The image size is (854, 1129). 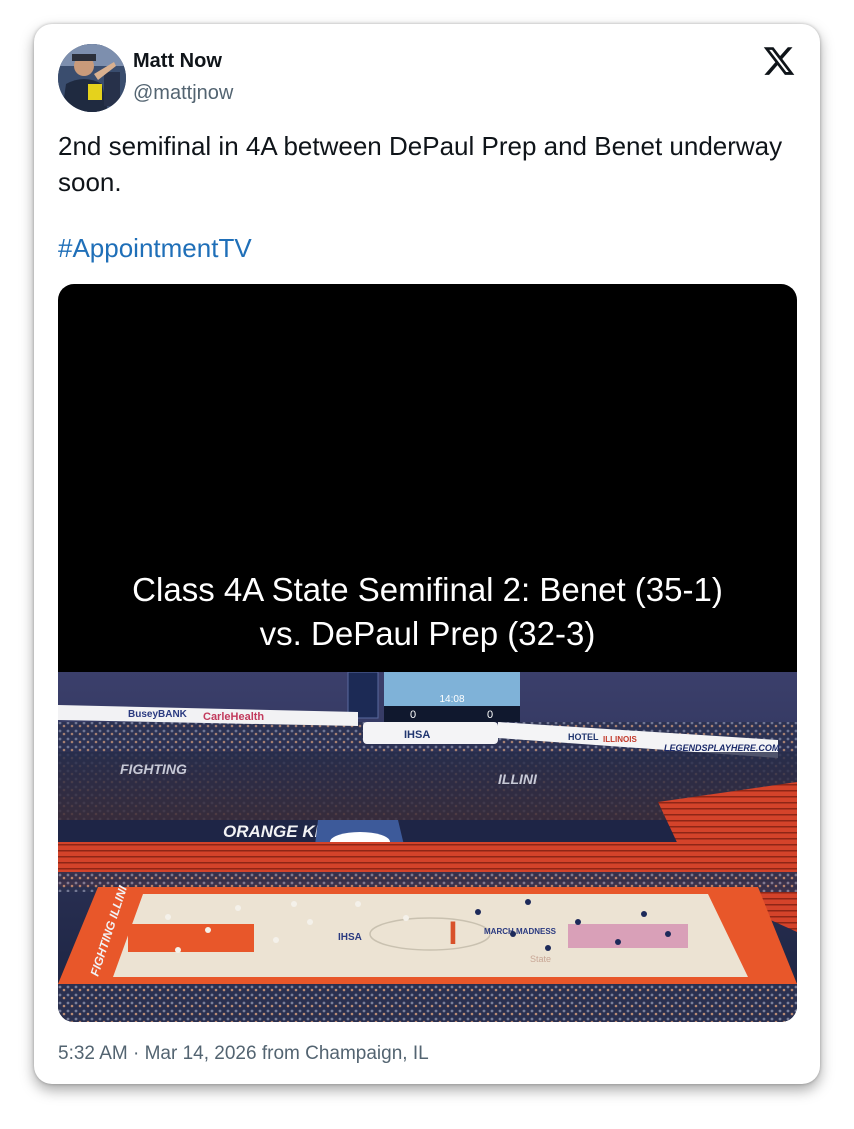 What do you see at coordinates (540, 959) in the screenshot?
I see `court-state: State` at bounding box center [540, 959].